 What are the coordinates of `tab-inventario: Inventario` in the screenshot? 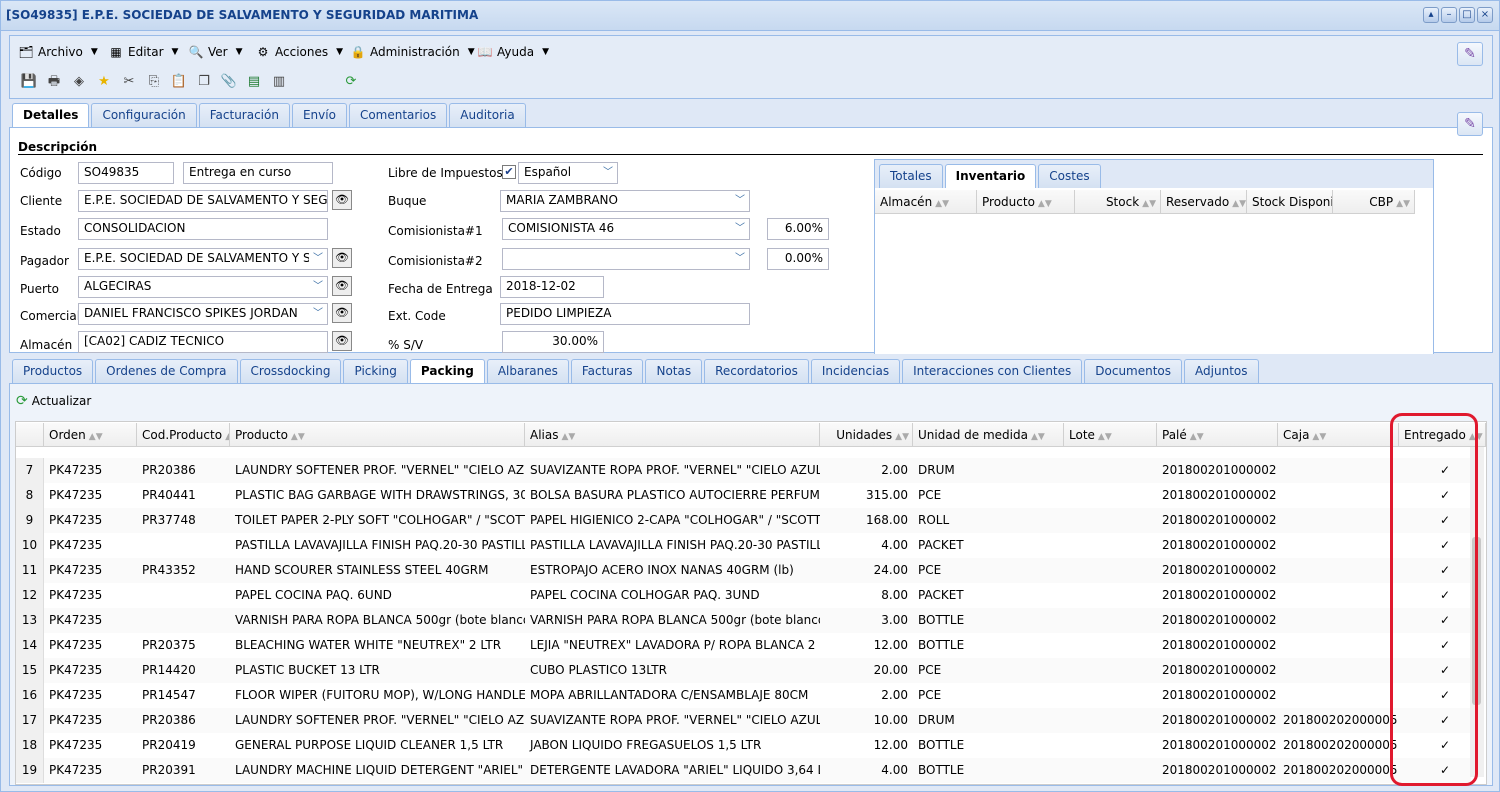 It's located at (990, 176).